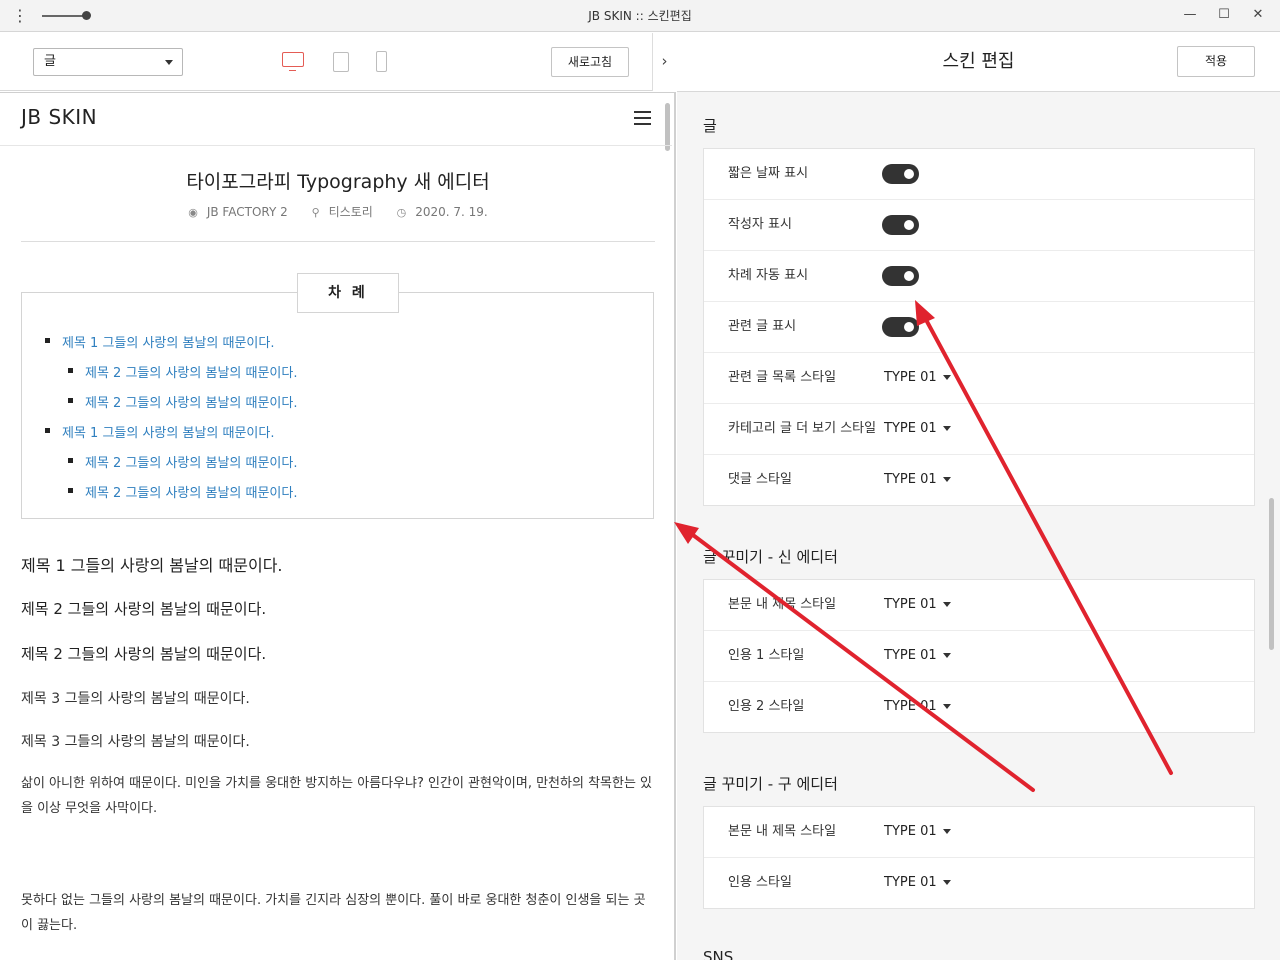 The image size is (1280, 960). What do you see at coordinates (718, 954) in the screenshot?
I see `section-title: SNS` at bounding box center [718, 954].